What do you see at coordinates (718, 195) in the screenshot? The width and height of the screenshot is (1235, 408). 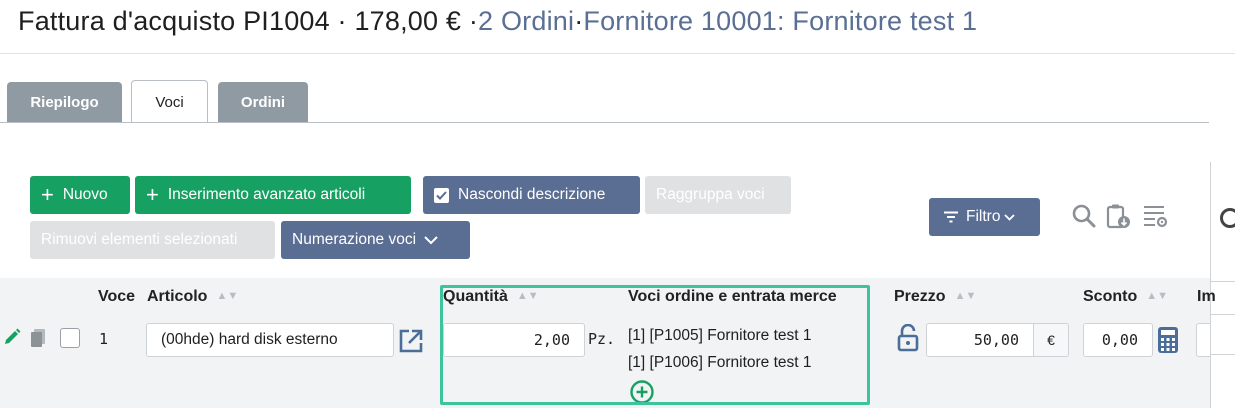 I see `group-items-button: Raggruppa voci` at bounding box center [718, 195].